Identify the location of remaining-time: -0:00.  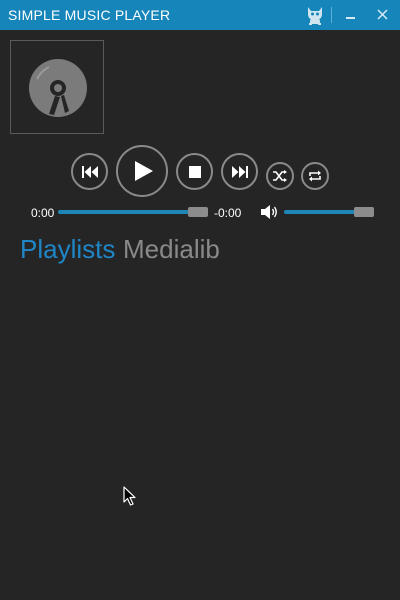
(228, 213).